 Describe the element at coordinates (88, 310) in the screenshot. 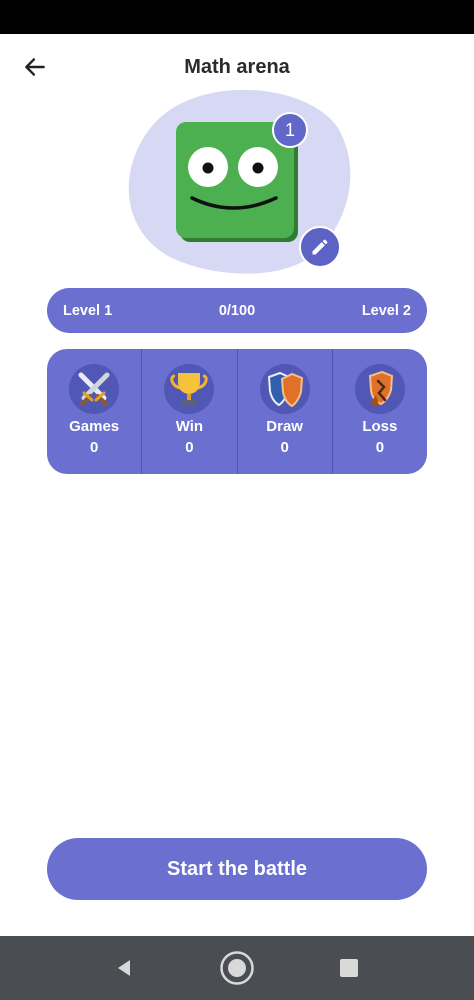

I see `current-level-label: Level 1` at that location.